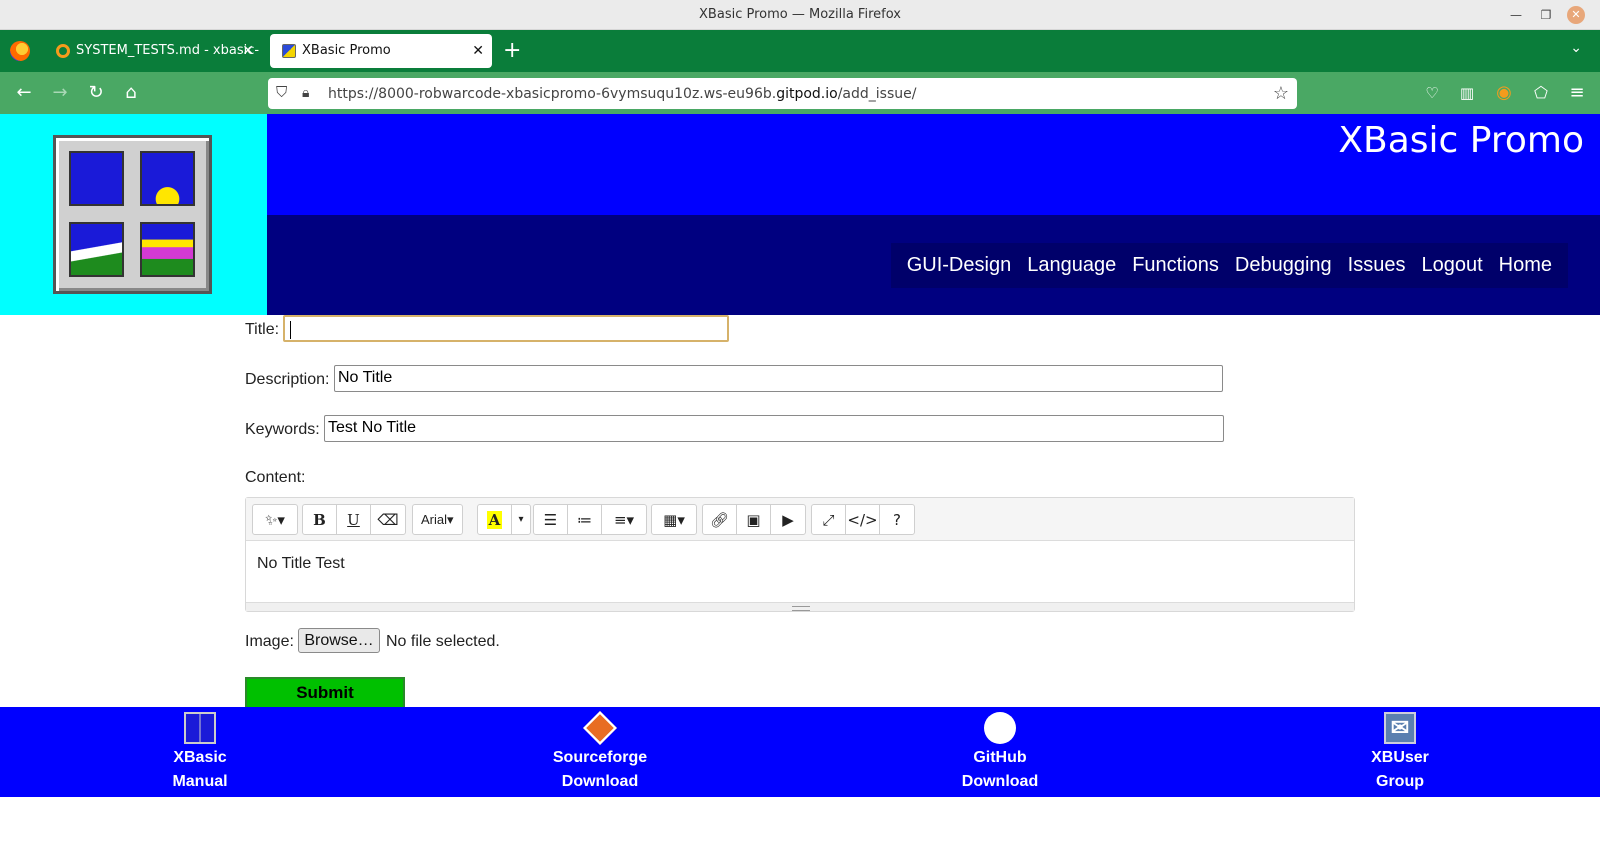  What do you see at coordinates (1461, 140) in the screenshot?
I see `site-title: XBasic Promo` at bounding box center [1461, 140].